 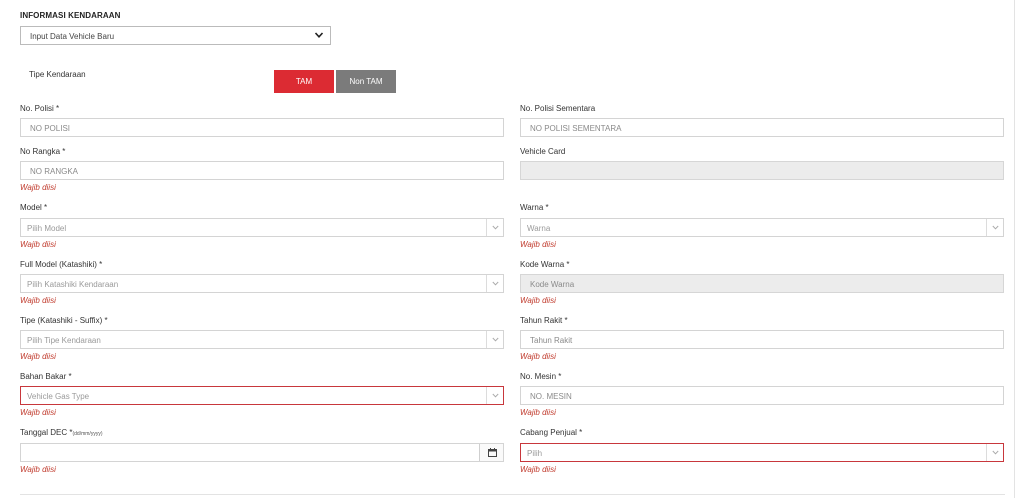 I want to click on model-select: Pilih Model, so click(x=262, y=227).